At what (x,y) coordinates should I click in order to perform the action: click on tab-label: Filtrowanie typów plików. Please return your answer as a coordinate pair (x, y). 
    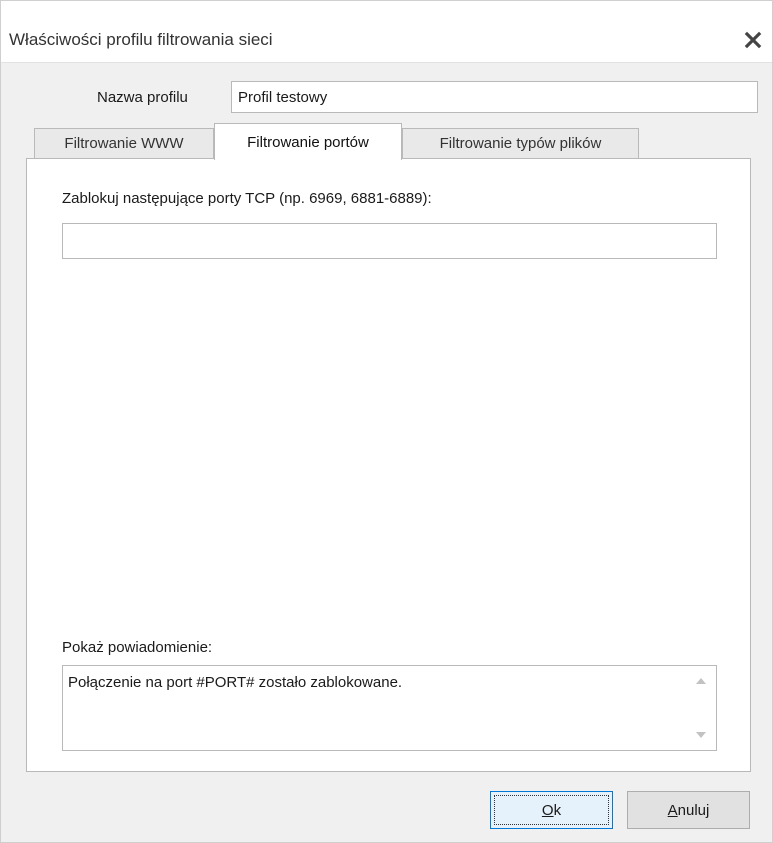
    Looking at the image, I should click on (520, 143).